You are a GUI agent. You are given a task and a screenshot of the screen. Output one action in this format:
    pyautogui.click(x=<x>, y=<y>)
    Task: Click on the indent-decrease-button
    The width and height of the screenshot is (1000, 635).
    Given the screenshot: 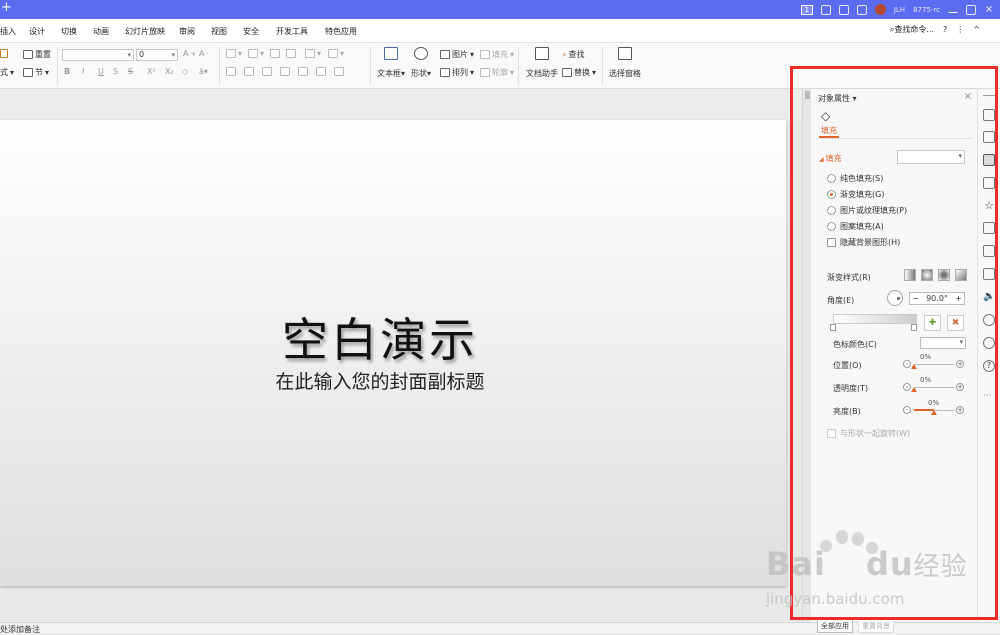 What is the action you would take?
    pyautogui.click(x=275, y=53)
    